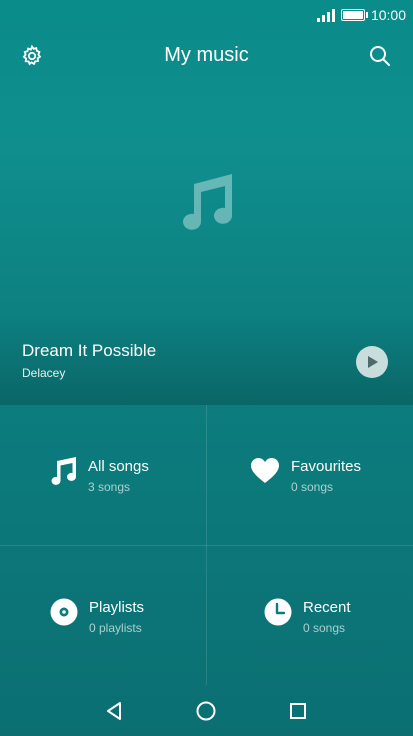 This screenshot has height=736, width=413. Describe the element at coordinates (109, 487) in the screenshot. I see `all-songs-count: 3 songs` at that location.